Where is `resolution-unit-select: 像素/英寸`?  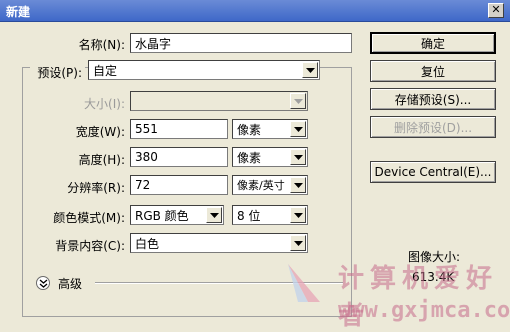 resolution-unit-select: 像素/英寸 is located at coordinates (270, 185).